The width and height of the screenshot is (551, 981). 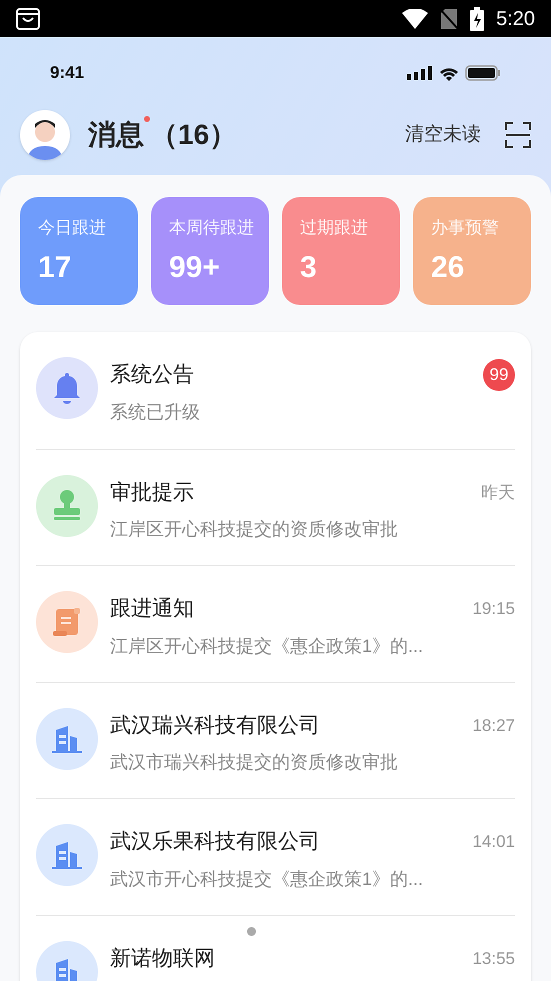 What do you see at coordinates (465, 228) in the screenshot?
I see `stat-label: 办事预警` at bounding box center [465, 228].